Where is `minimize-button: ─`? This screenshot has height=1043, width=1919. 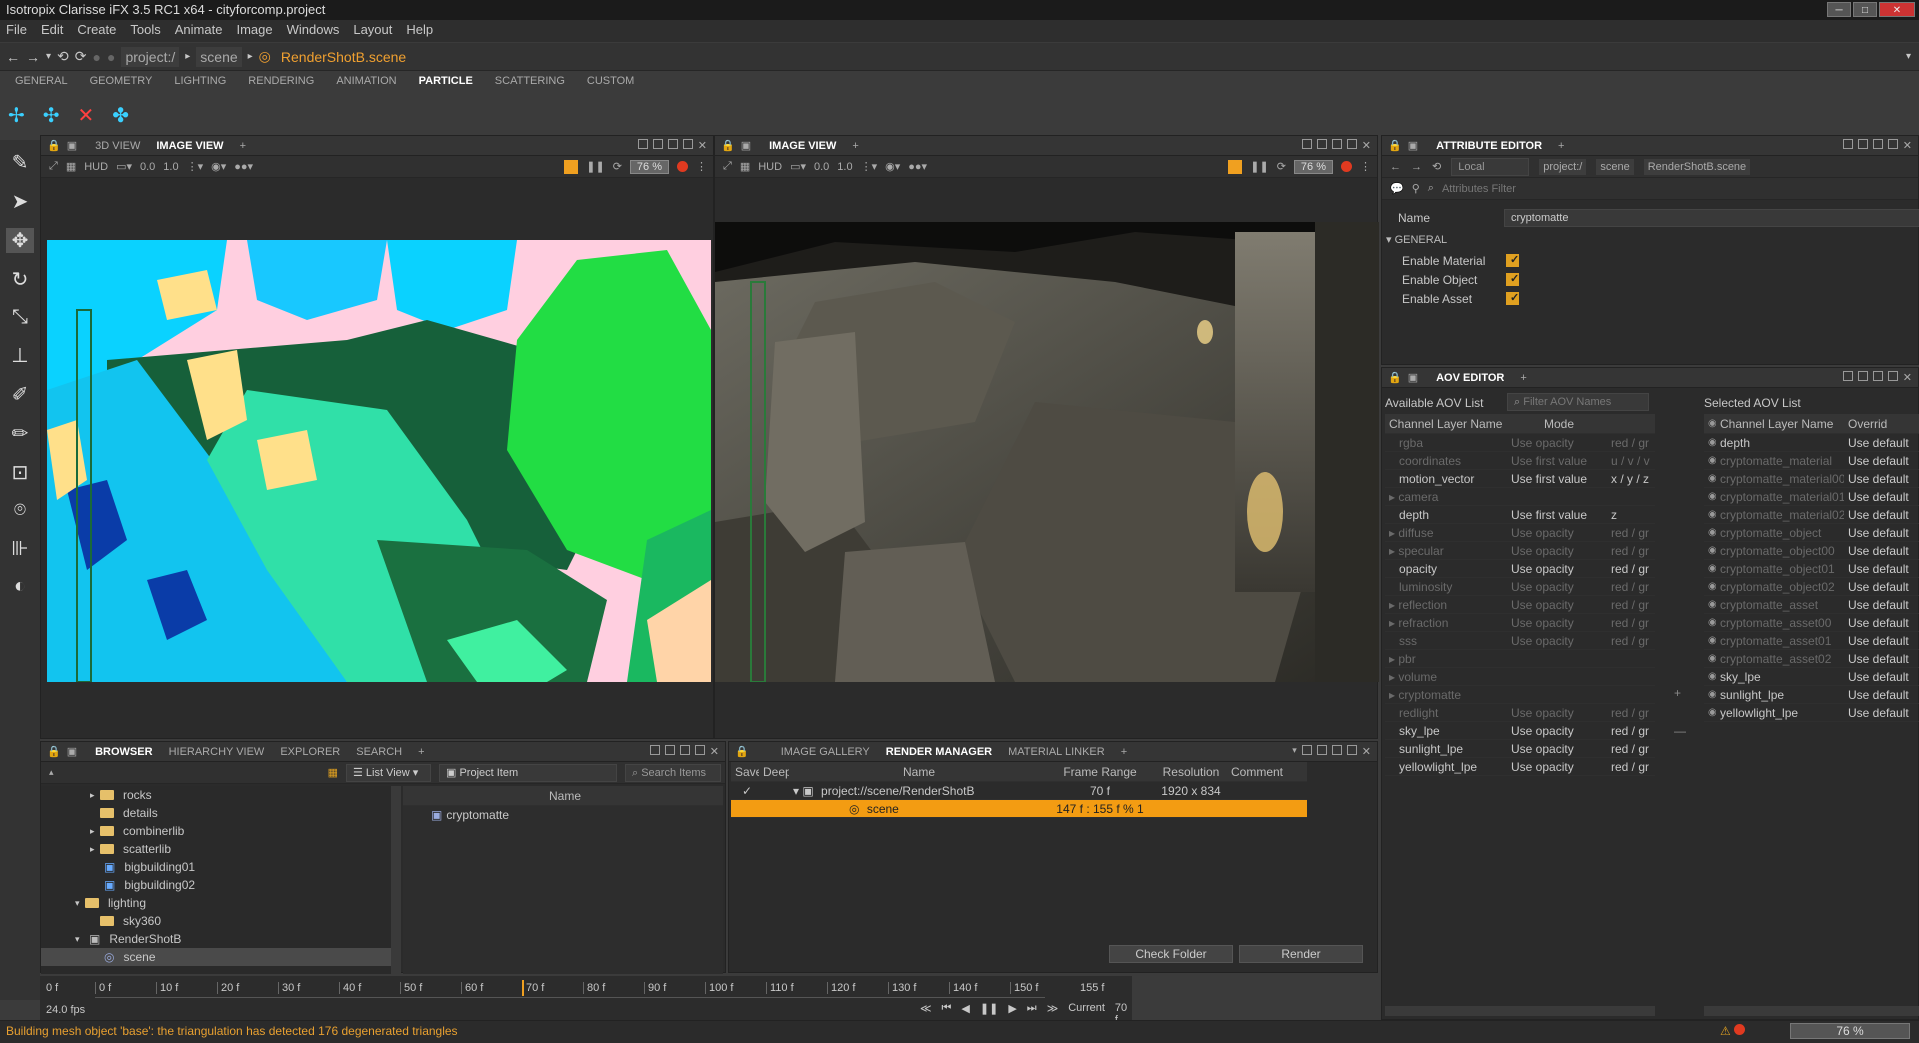 minimize-button: ─ is located at coordinates (1839, 9).